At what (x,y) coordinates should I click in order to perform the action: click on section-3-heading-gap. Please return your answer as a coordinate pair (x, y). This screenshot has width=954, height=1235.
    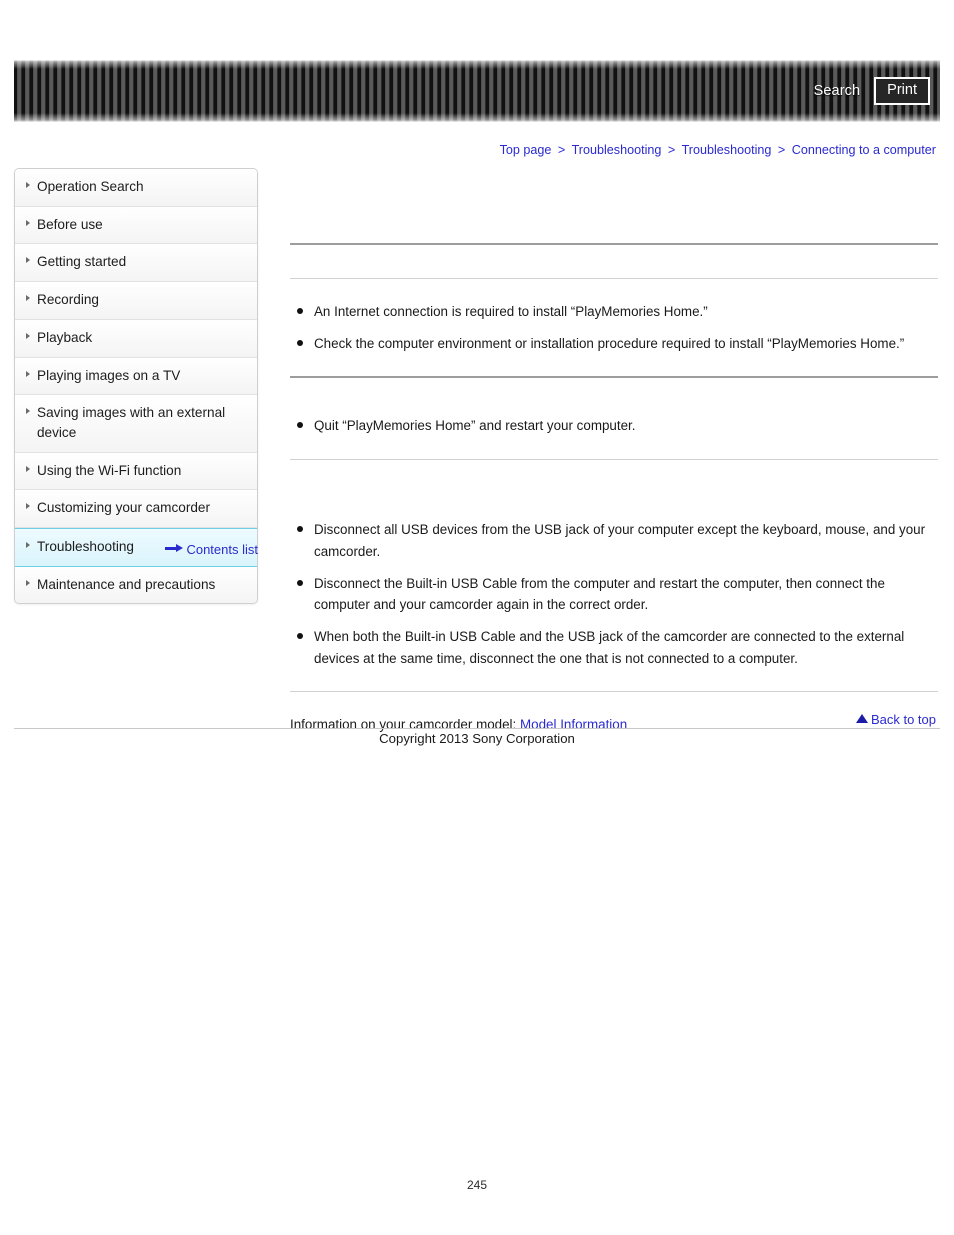
    Looking at the image, I should click on (614, 471).